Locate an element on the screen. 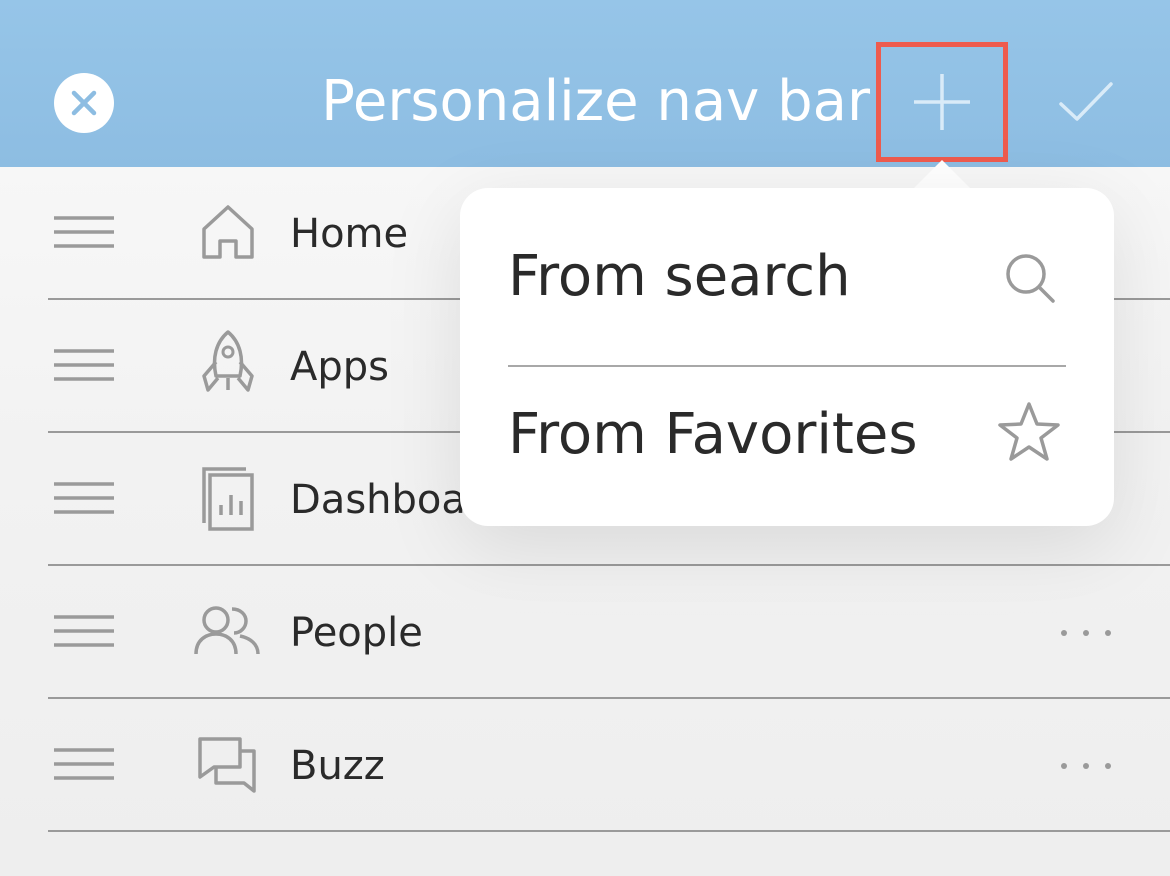 The width and height of the screenshot is (1170, 876). from-search-option: From search is located at coordinates (787, 288).